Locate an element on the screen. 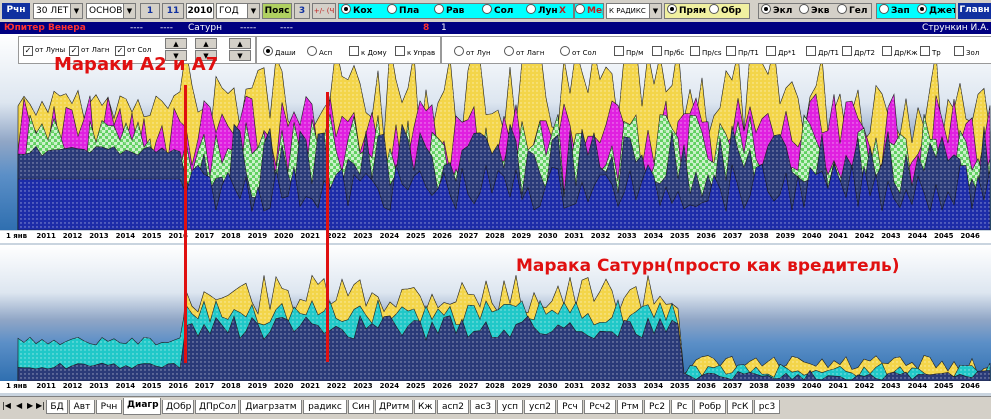 The width and height of the screenshot is (991, 419). option-mid-2: к Дому is located at coordinates (368, 51).